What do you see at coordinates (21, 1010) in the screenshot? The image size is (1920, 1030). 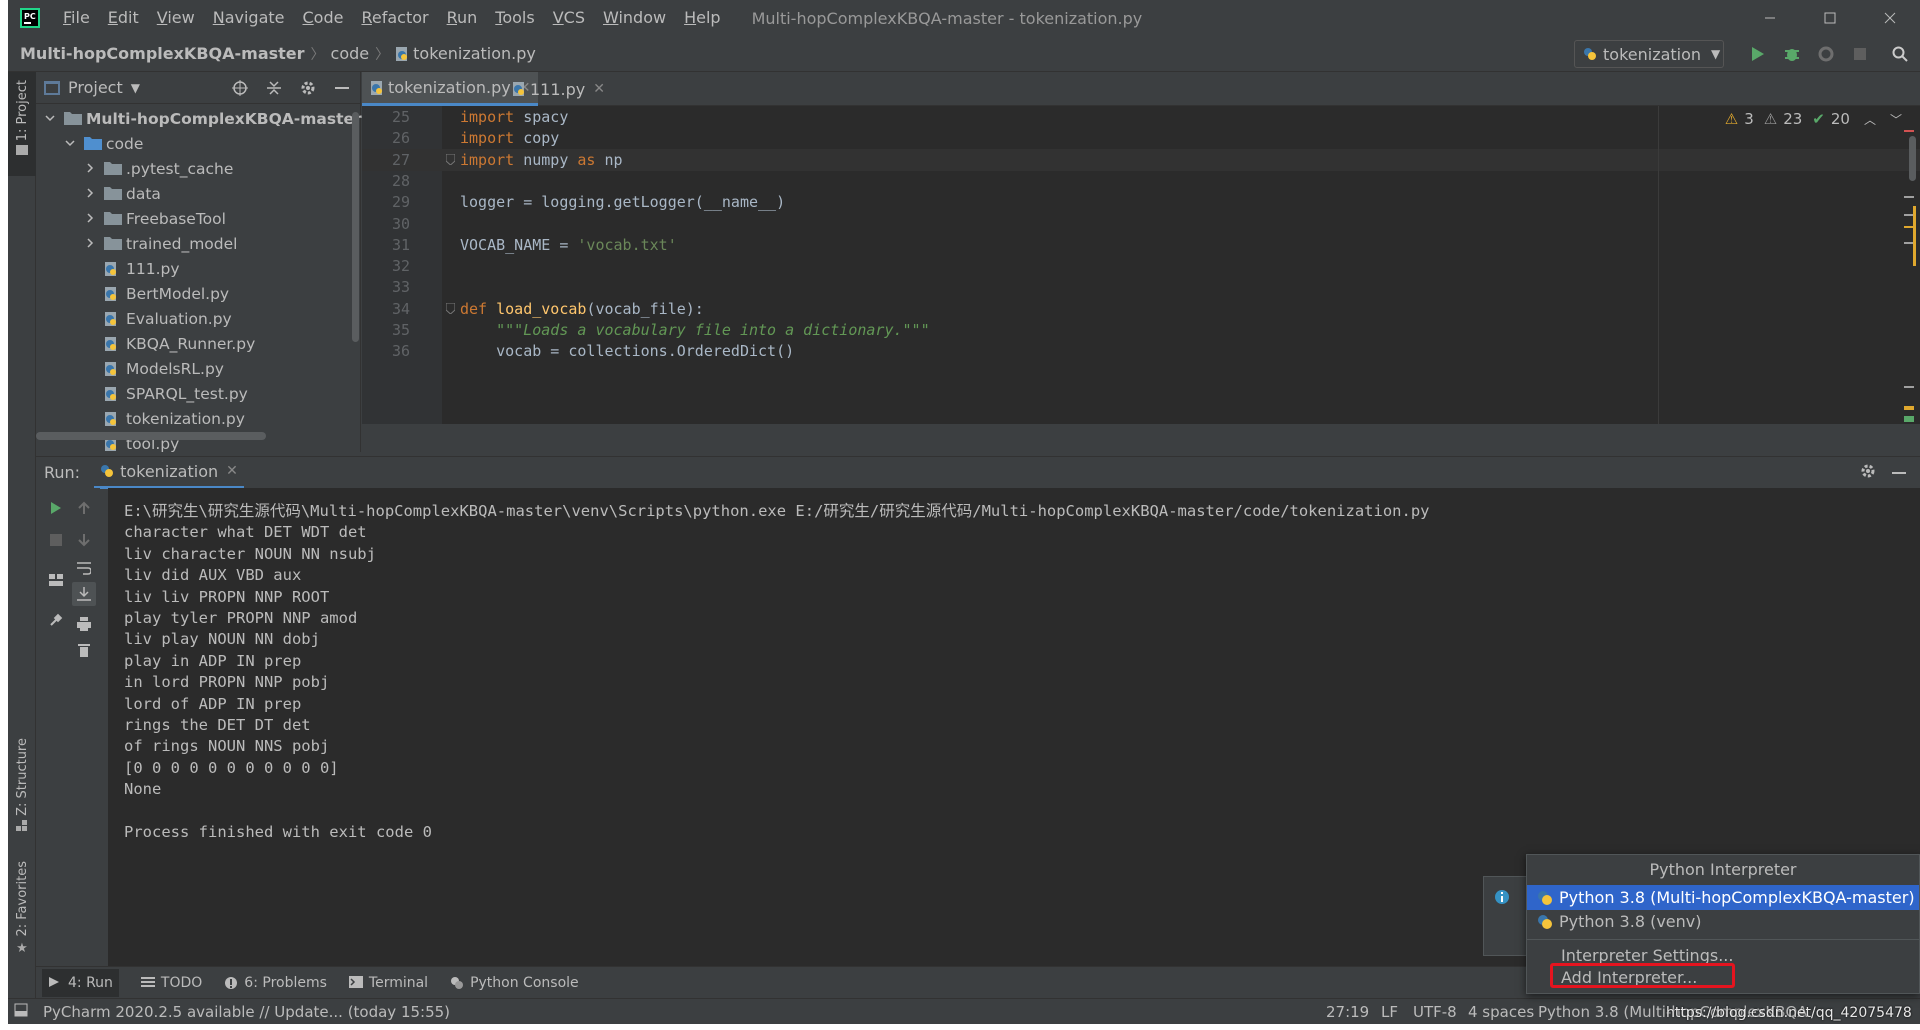 I see `status-panel-icon` at bounding box center [21, 1010].